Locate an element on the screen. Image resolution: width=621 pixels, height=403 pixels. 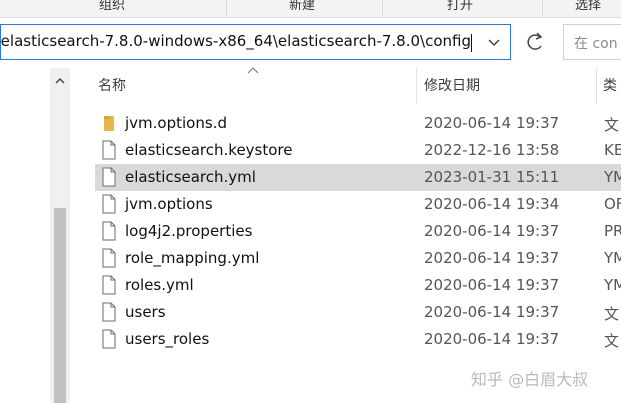
file-name: users_roles is located at coordinates (167, 339).